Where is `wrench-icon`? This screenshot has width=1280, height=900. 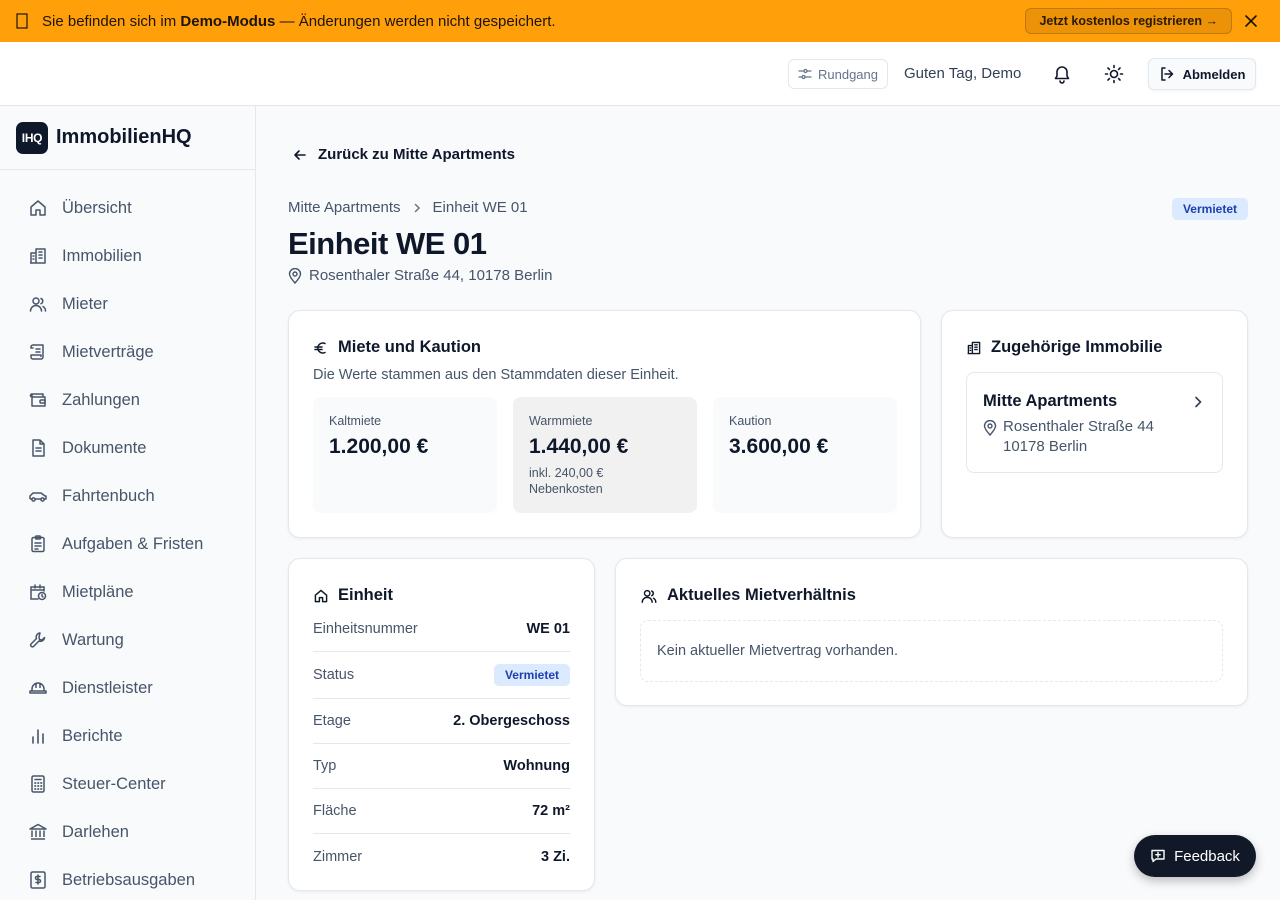 wrench-icon is located at coordinates (38, 640).